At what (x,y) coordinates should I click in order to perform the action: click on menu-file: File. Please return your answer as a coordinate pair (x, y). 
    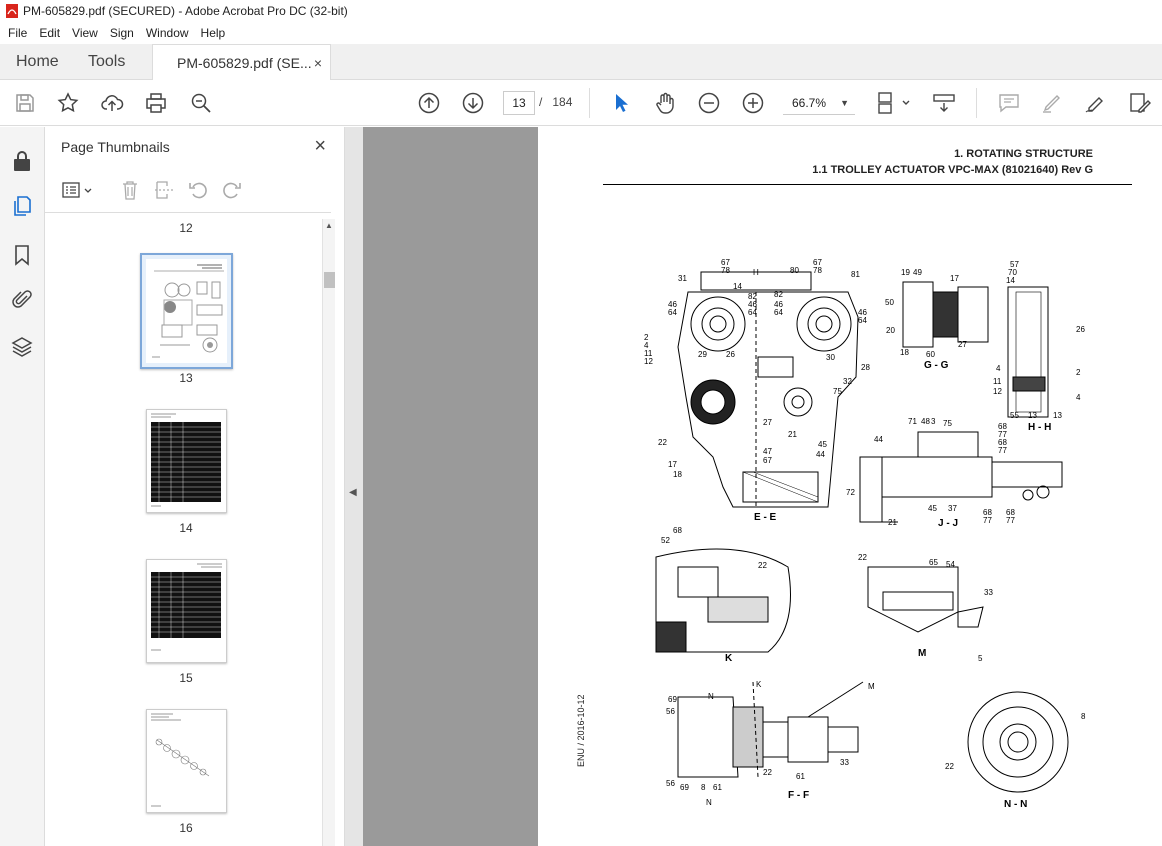
    Looking at the image, I should click on (17, 33).